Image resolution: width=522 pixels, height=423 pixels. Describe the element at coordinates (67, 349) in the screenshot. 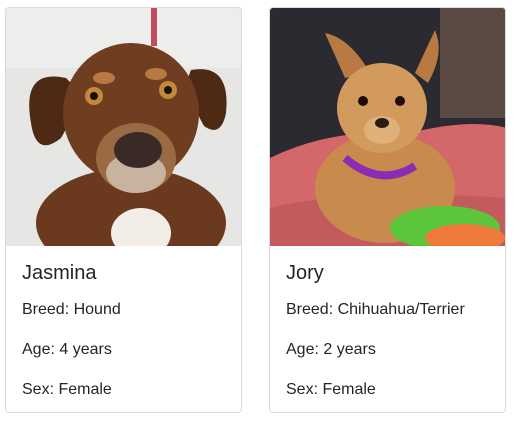

I see `pet-age: Age: 4 years` at that location.